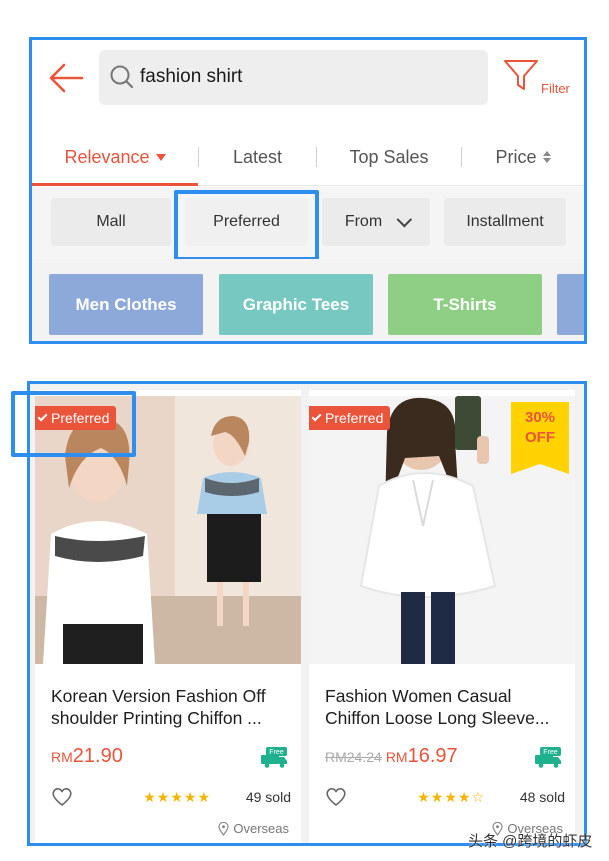 The image size is (609, 861). I want to click on discount-badge: 30% OFF, so click(540, 438).